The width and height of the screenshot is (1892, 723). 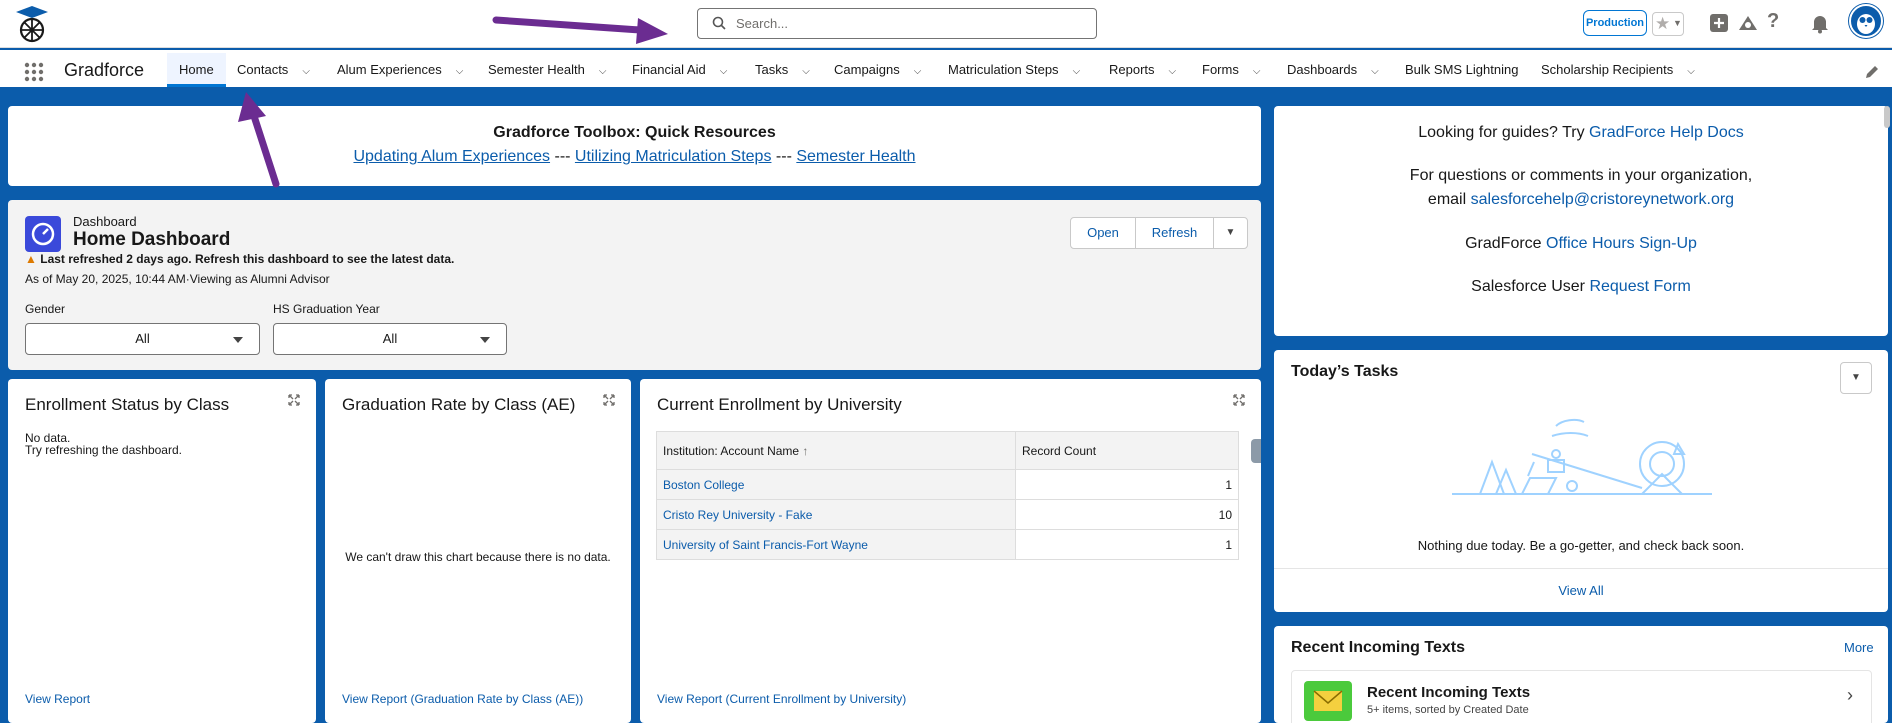 What do you see at coordinates (703, 485) in the screenshot?
I see `institution-link: Boston College` at bounding box center [703, 485].